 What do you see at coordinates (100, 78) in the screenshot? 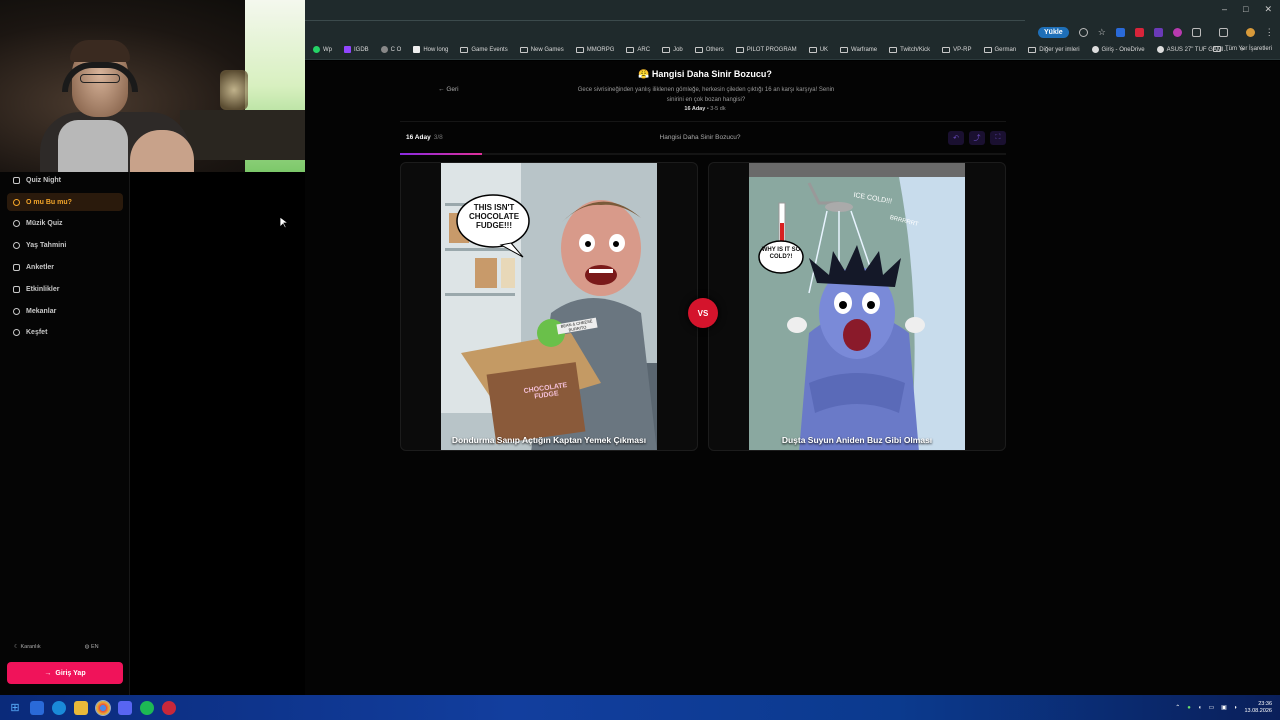
I see `webcam-glasses` at bounding box center [100, 78].